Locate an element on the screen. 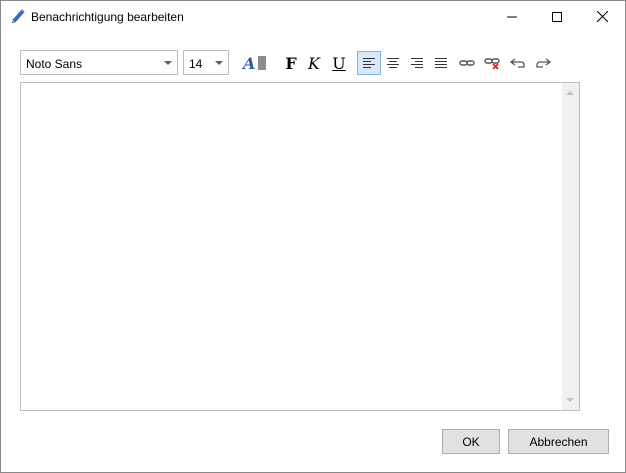 The width and height of the screenshot is (626, 473). svg-text: A is located at coordinates (248, 63).